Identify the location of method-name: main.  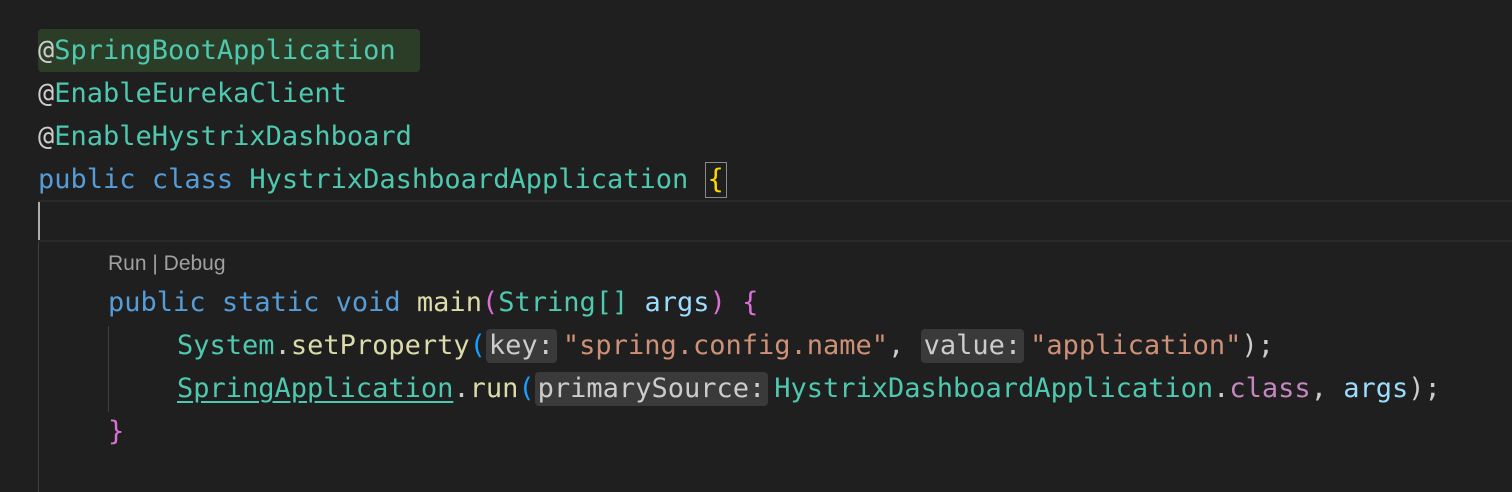
(449, 302).